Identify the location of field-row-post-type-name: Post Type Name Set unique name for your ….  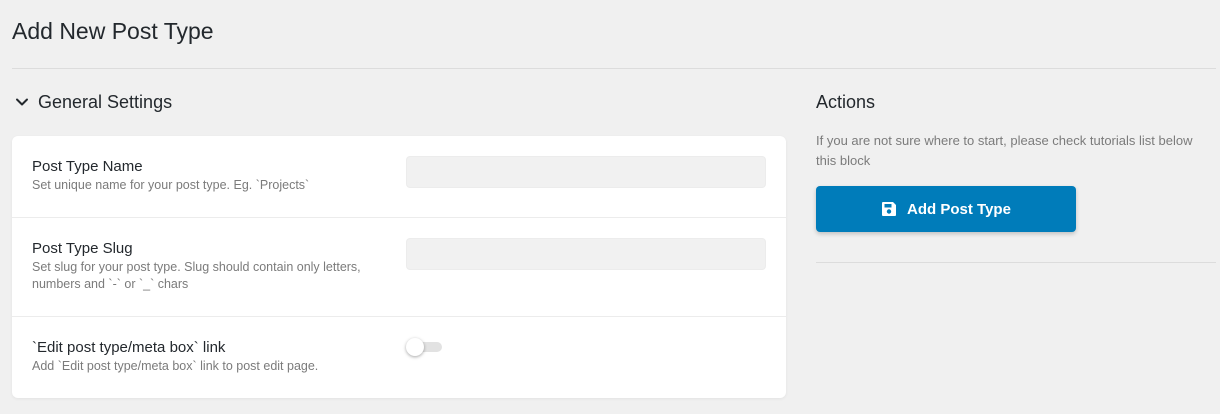
(399, 177).